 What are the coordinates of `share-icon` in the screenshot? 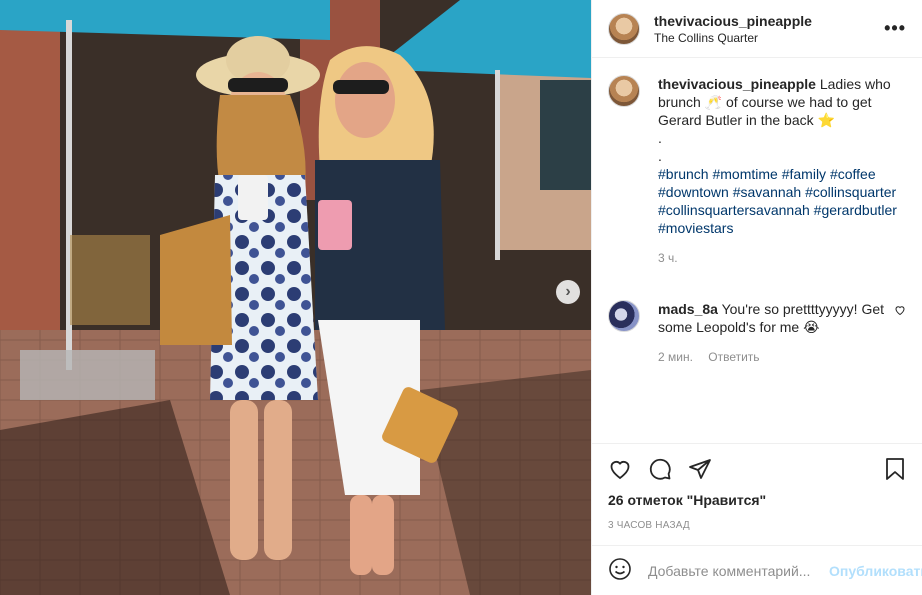 It's located at (700, 469).